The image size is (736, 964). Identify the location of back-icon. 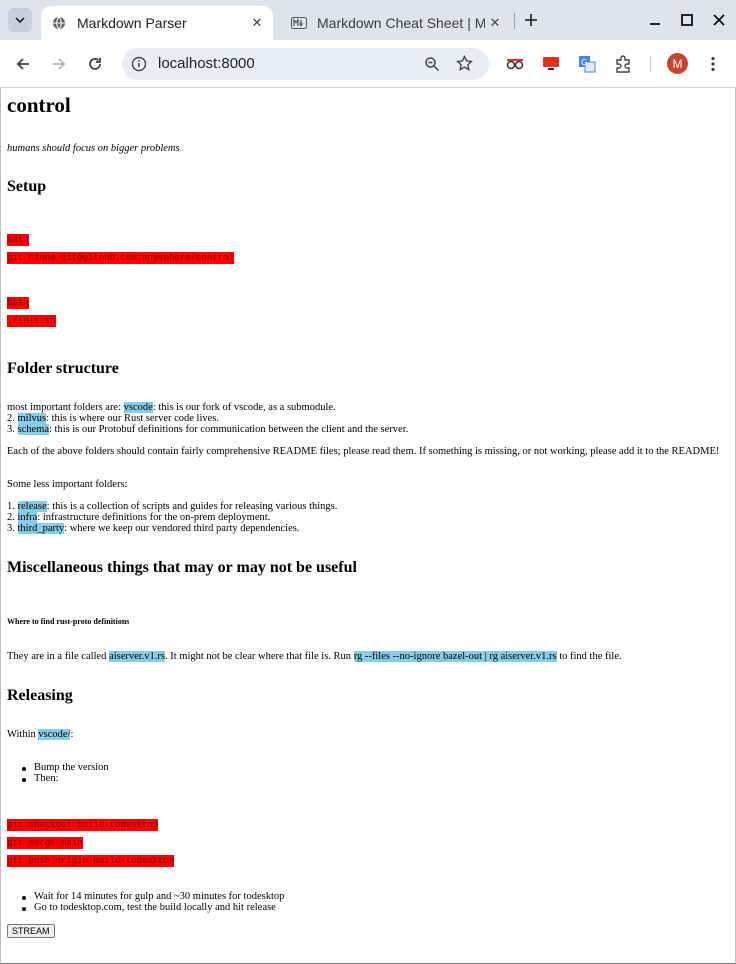
(23, 64).